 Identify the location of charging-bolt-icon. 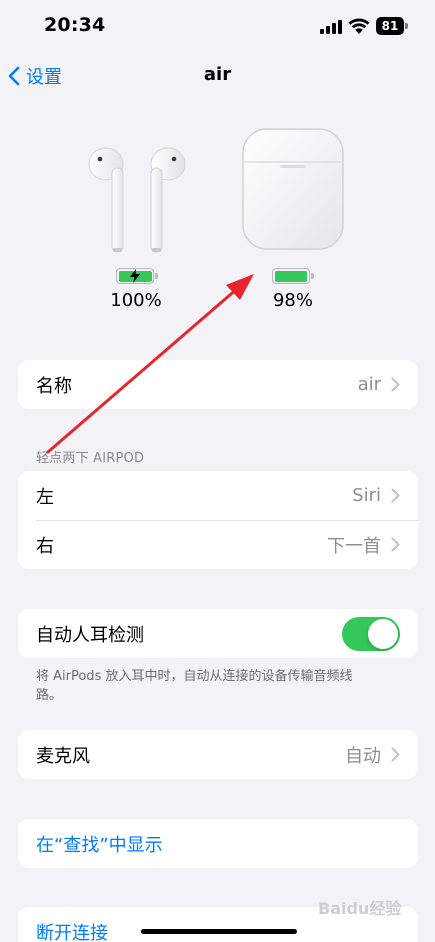
(135, 276).